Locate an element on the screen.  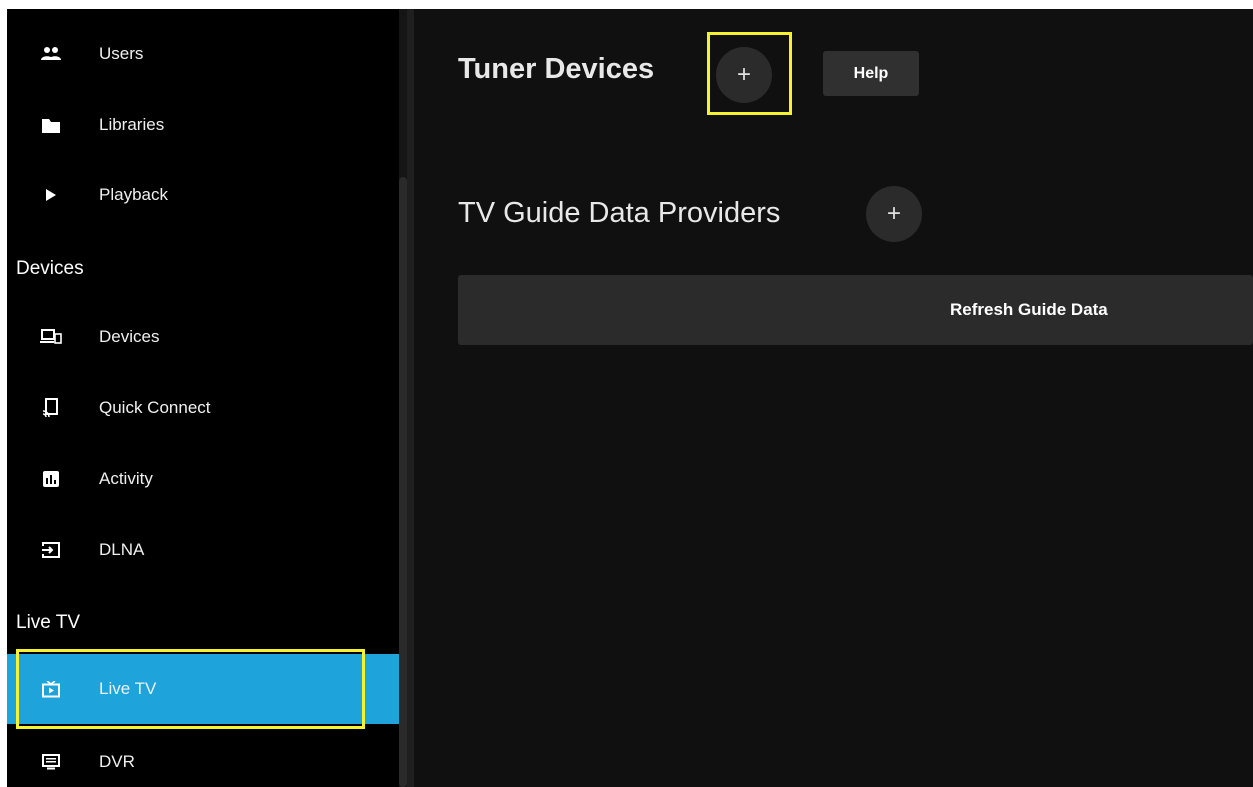
play-icon is located at coordinates (51, 195).